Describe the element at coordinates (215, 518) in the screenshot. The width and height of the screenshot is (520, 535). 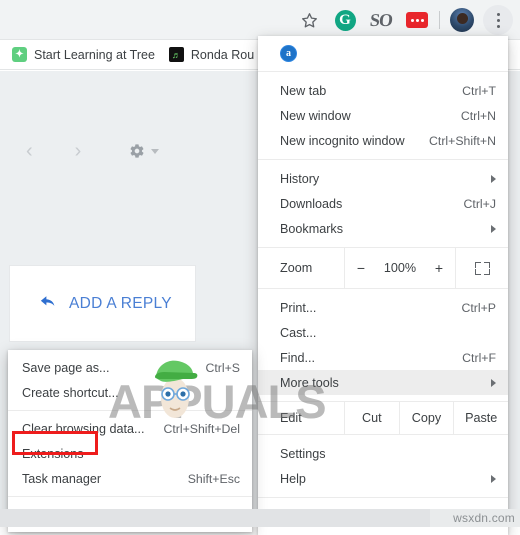
I see `bottom-strip-inner` at that location.